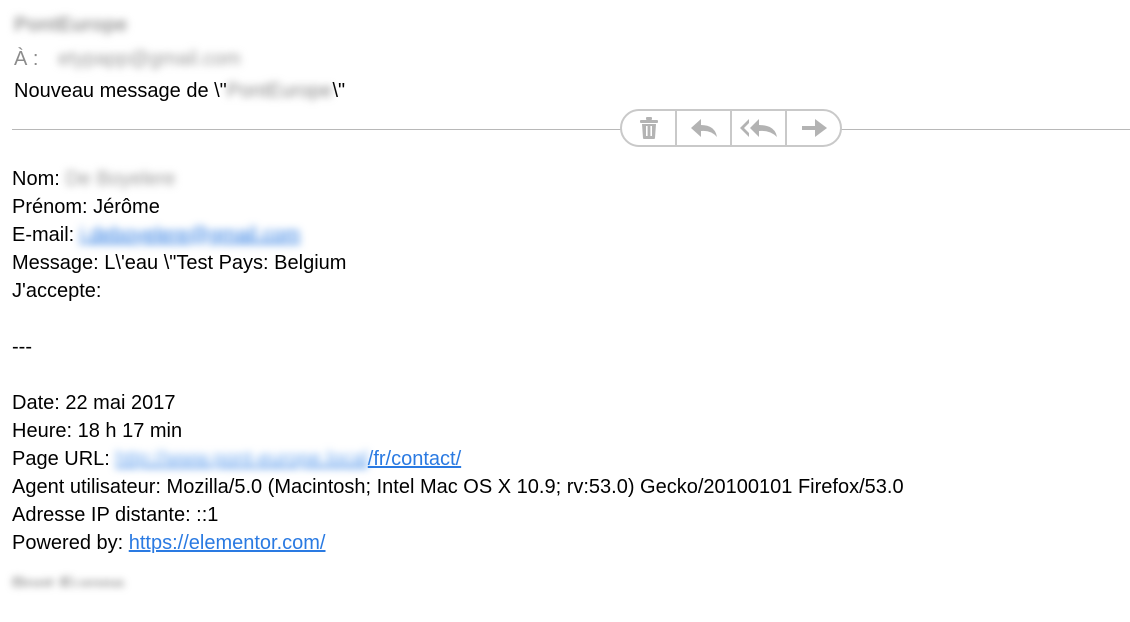 The width and height of the screenshot is (1130, 622). Describe the element at coordinates (190, 235) in the screenshot. I see `email-link: j.deboyelere@gmail.com` at that location.